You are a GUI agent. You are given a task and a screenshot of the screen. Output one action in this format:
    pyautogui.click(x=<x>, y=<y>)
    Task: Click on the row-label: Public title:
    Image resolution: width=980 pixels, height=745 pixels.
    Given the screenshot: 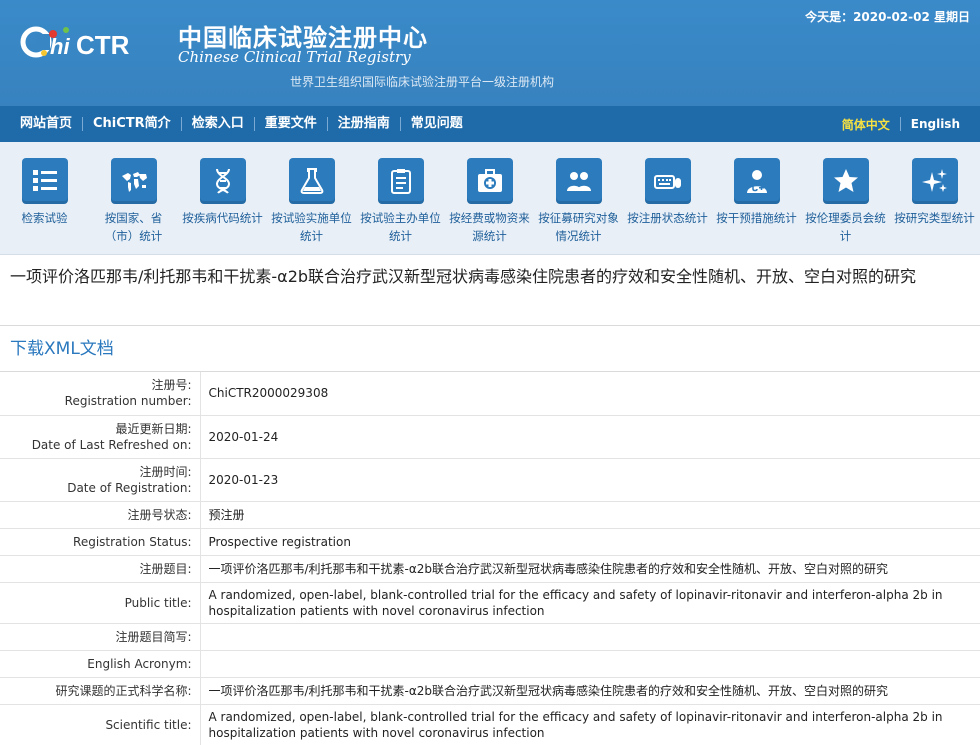 What is the action you would take?
    pyautogui.click(x=100, y=603)
    